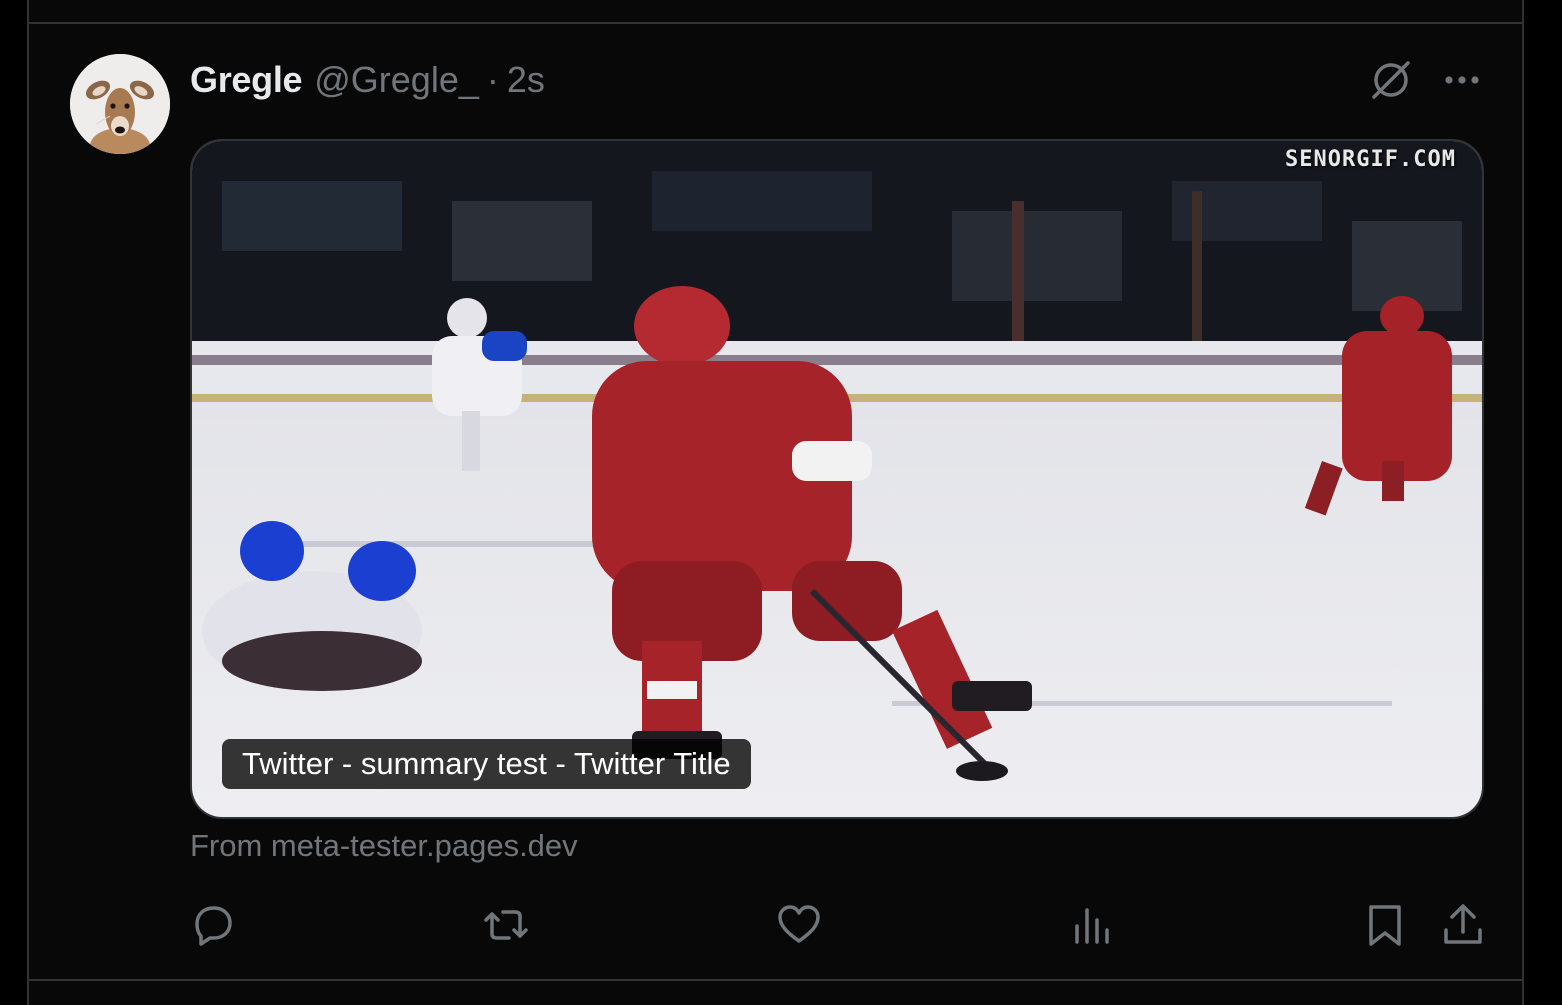 The image size is (1562, 1005). I want to click on divider-bottom, so click(775, 980).